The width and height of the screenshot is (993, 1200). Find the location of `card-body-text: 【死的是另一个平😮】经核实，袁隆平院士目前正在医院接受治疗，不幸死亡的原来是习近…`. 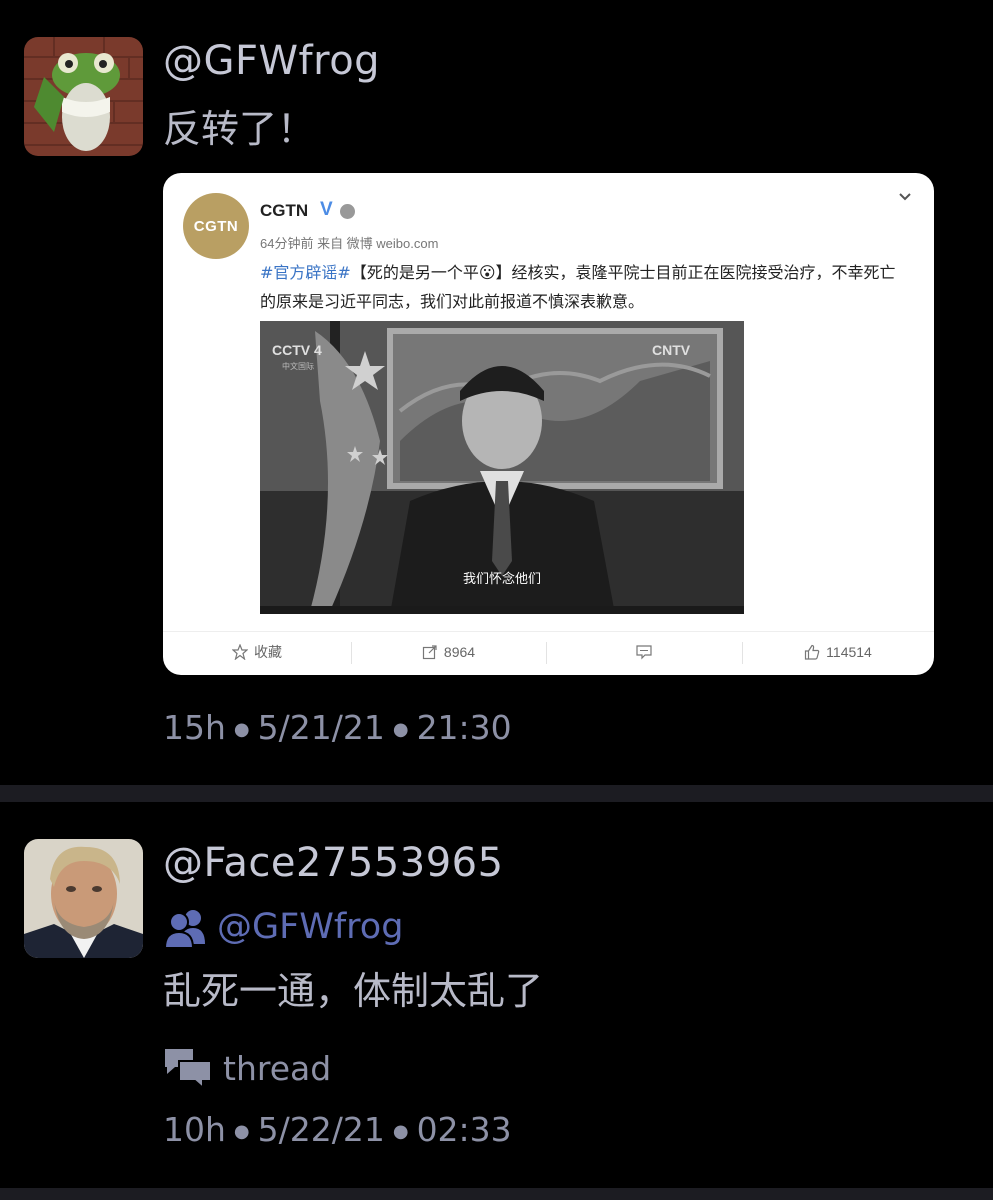

card-body-text: 【死的是另一个平😮】经核实，袁隆平院士目前正在医院接受治疗，不幸死亡的原来是习近… is located at coordinates (578, 287).